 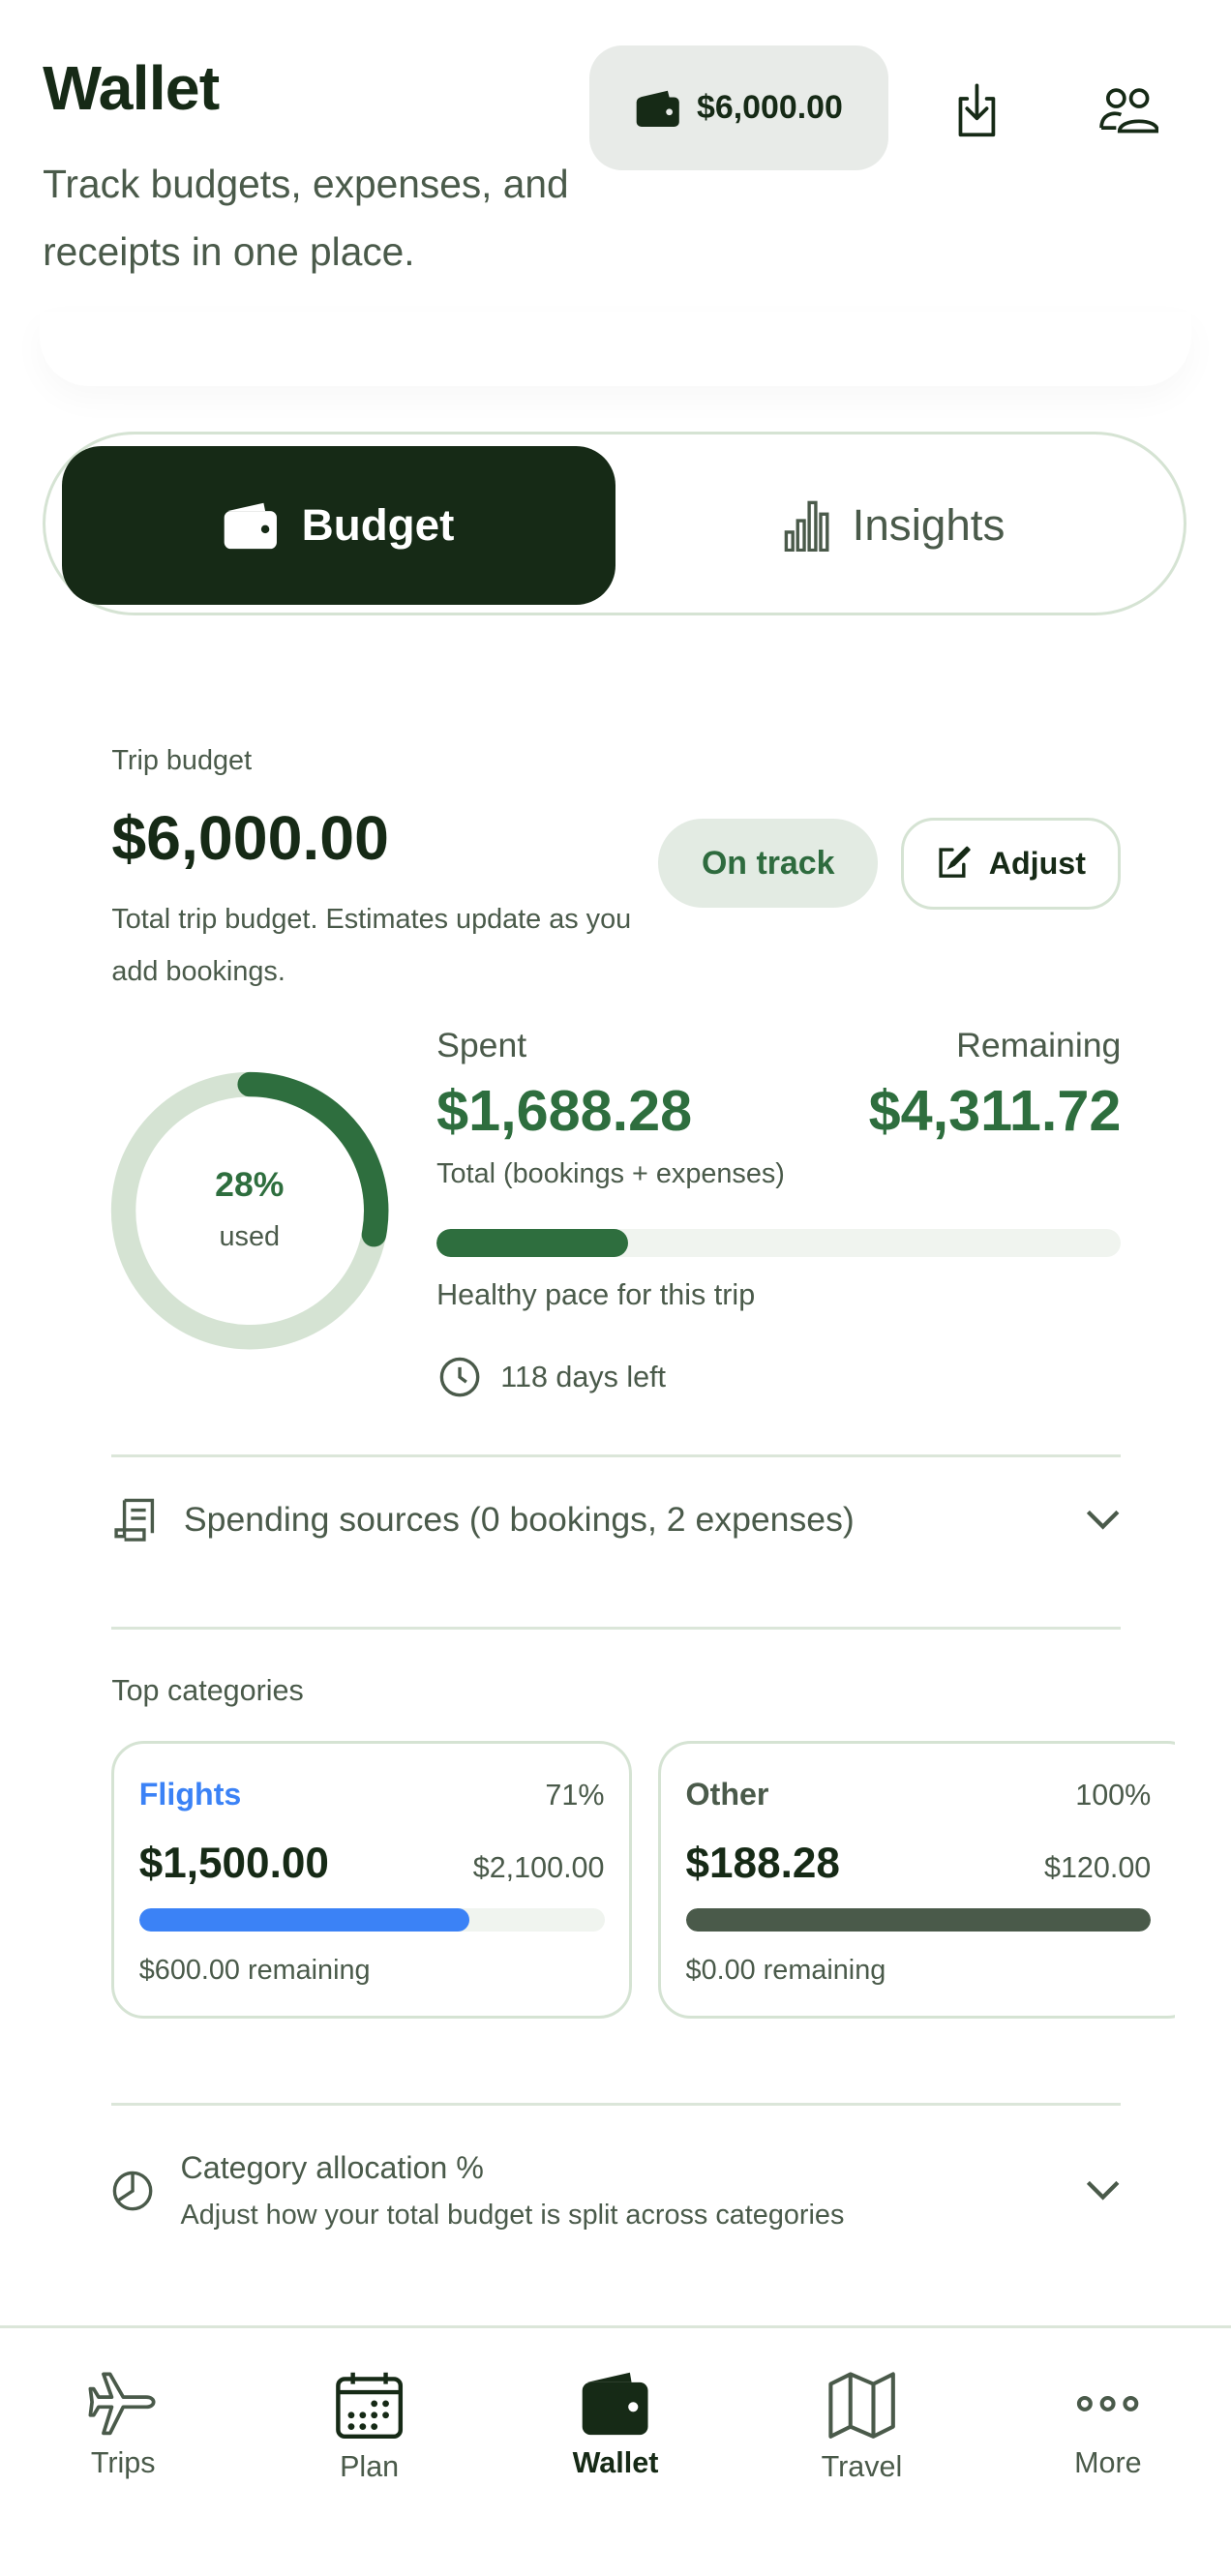 What do you see at coordinates (1108, 2463) in the screenshot?
I see `nav-label: More` at bounding box center [1108, 2463].